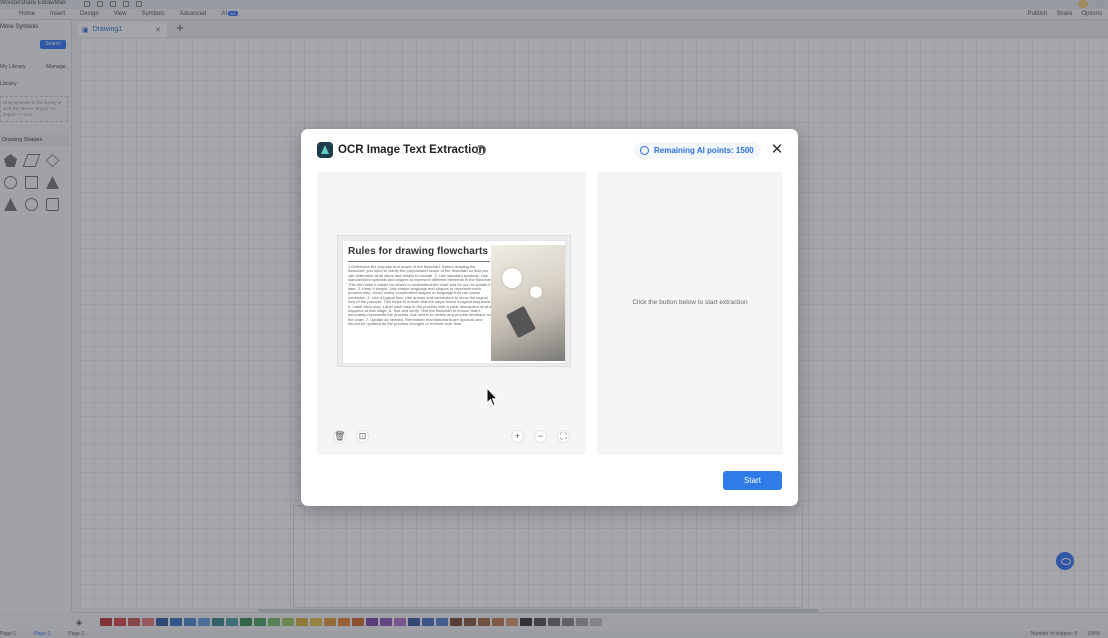  Describe the element at coordinates (644, 150) in the screenshot. I see `ai-points-icon` at that location.